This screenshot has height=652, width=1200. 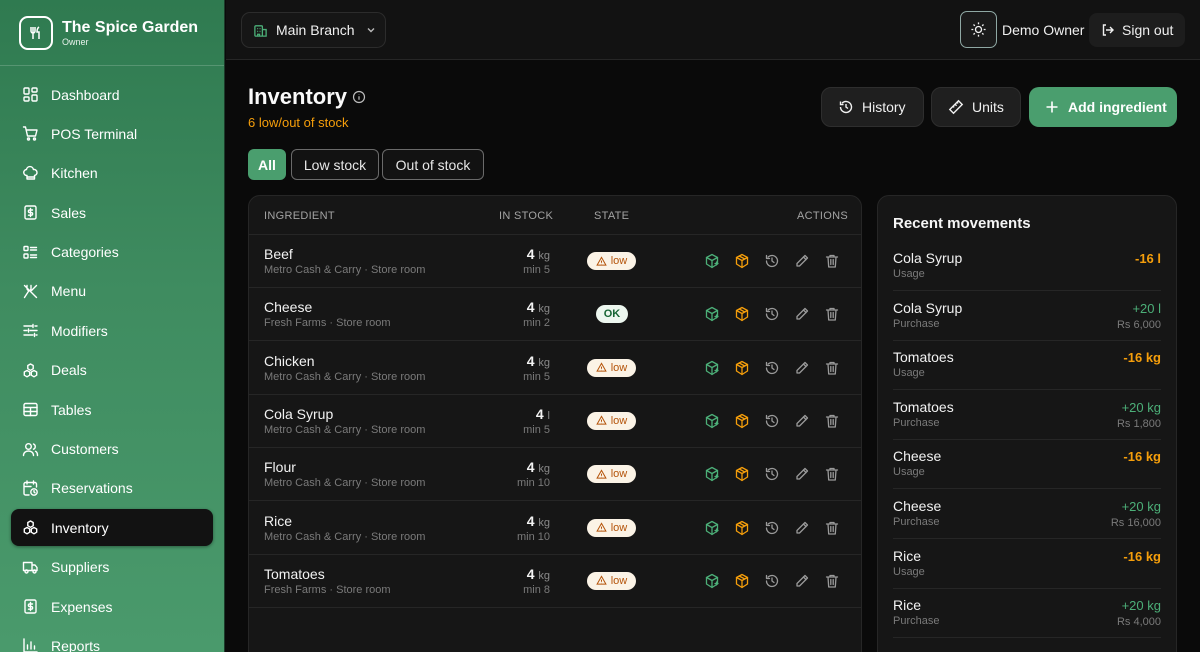 I want to click on ingredient-supplier: Fresh Farms · Store room, so click(x=327, y=323).